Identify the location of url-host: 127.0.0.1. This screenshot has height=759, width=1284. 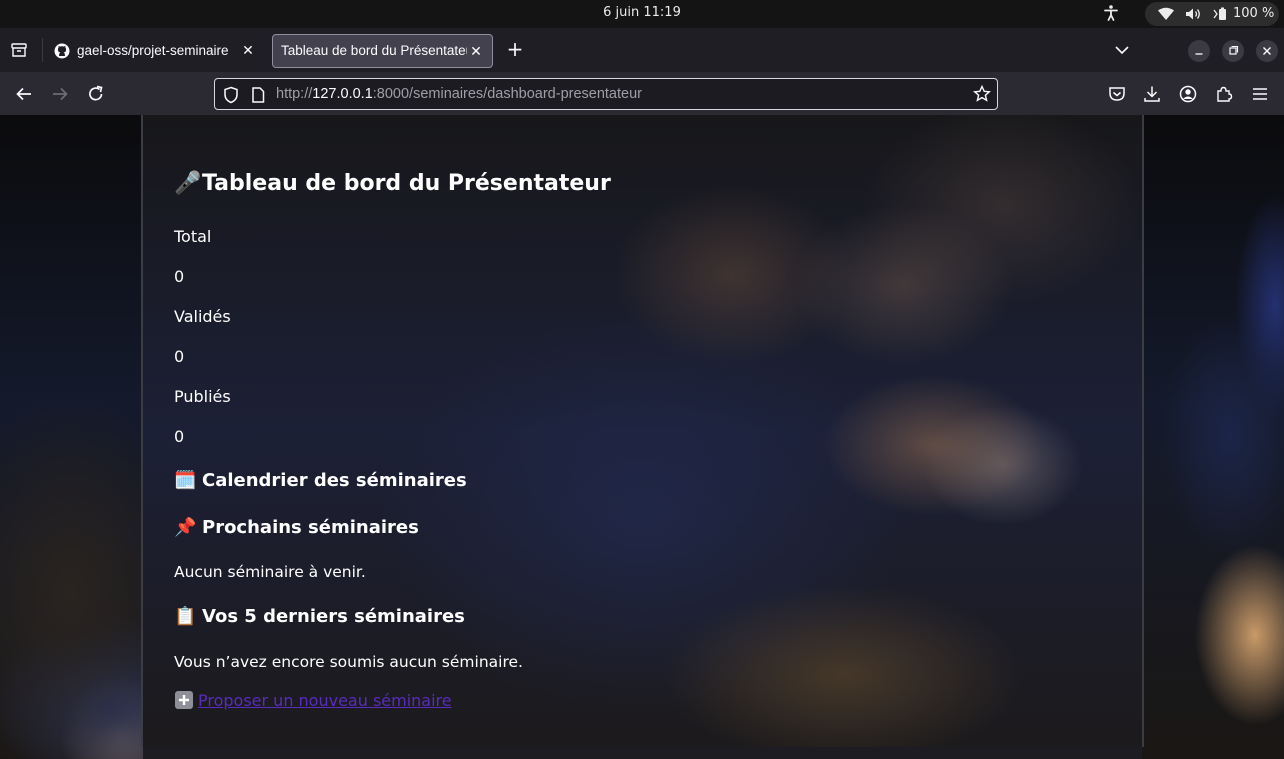
(342, 94).